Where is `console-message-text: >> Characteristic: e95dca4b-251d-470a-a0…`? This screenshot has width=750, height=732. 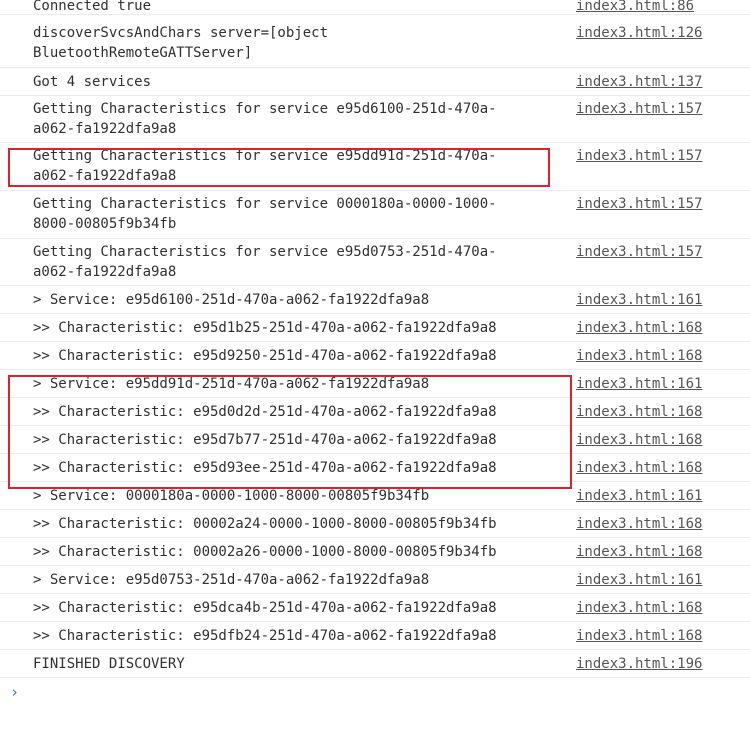
console-message-text: >> Characteristic: e95dca4b-251d-470a-a0… is located at coordinates (265, 608).